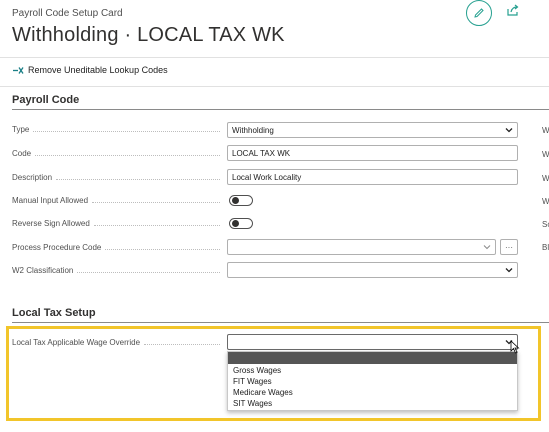 The width and height of the screenshot is (549, 432). Describe the element at coordinates (98, 70) in the screenshot. I see `remove-uneditable-label: Remove Uneditable Lookup Codes` at that location.